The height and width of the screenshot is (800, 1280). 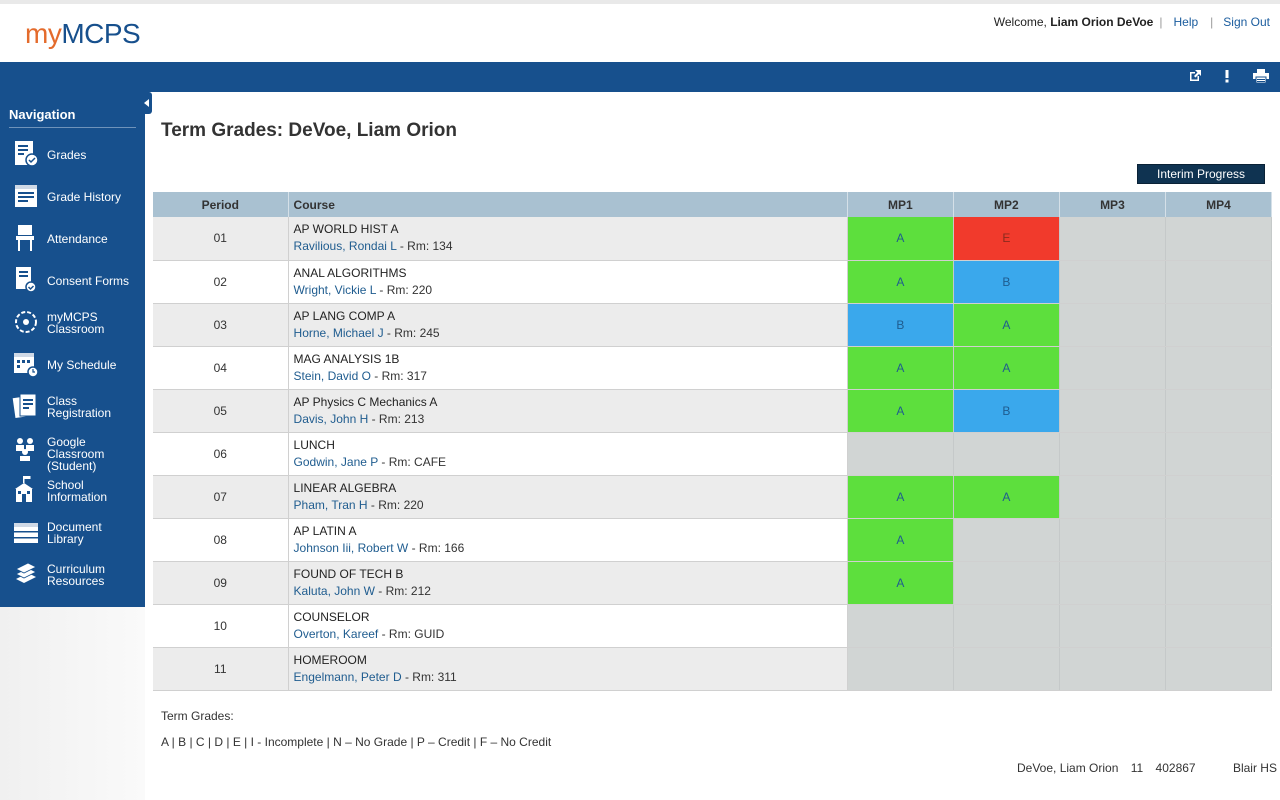 What do you see at coordinates (348, 573) in the screenshot?
I see `course-name: FOUND OF TECH B` at bounding box center [348, 573].